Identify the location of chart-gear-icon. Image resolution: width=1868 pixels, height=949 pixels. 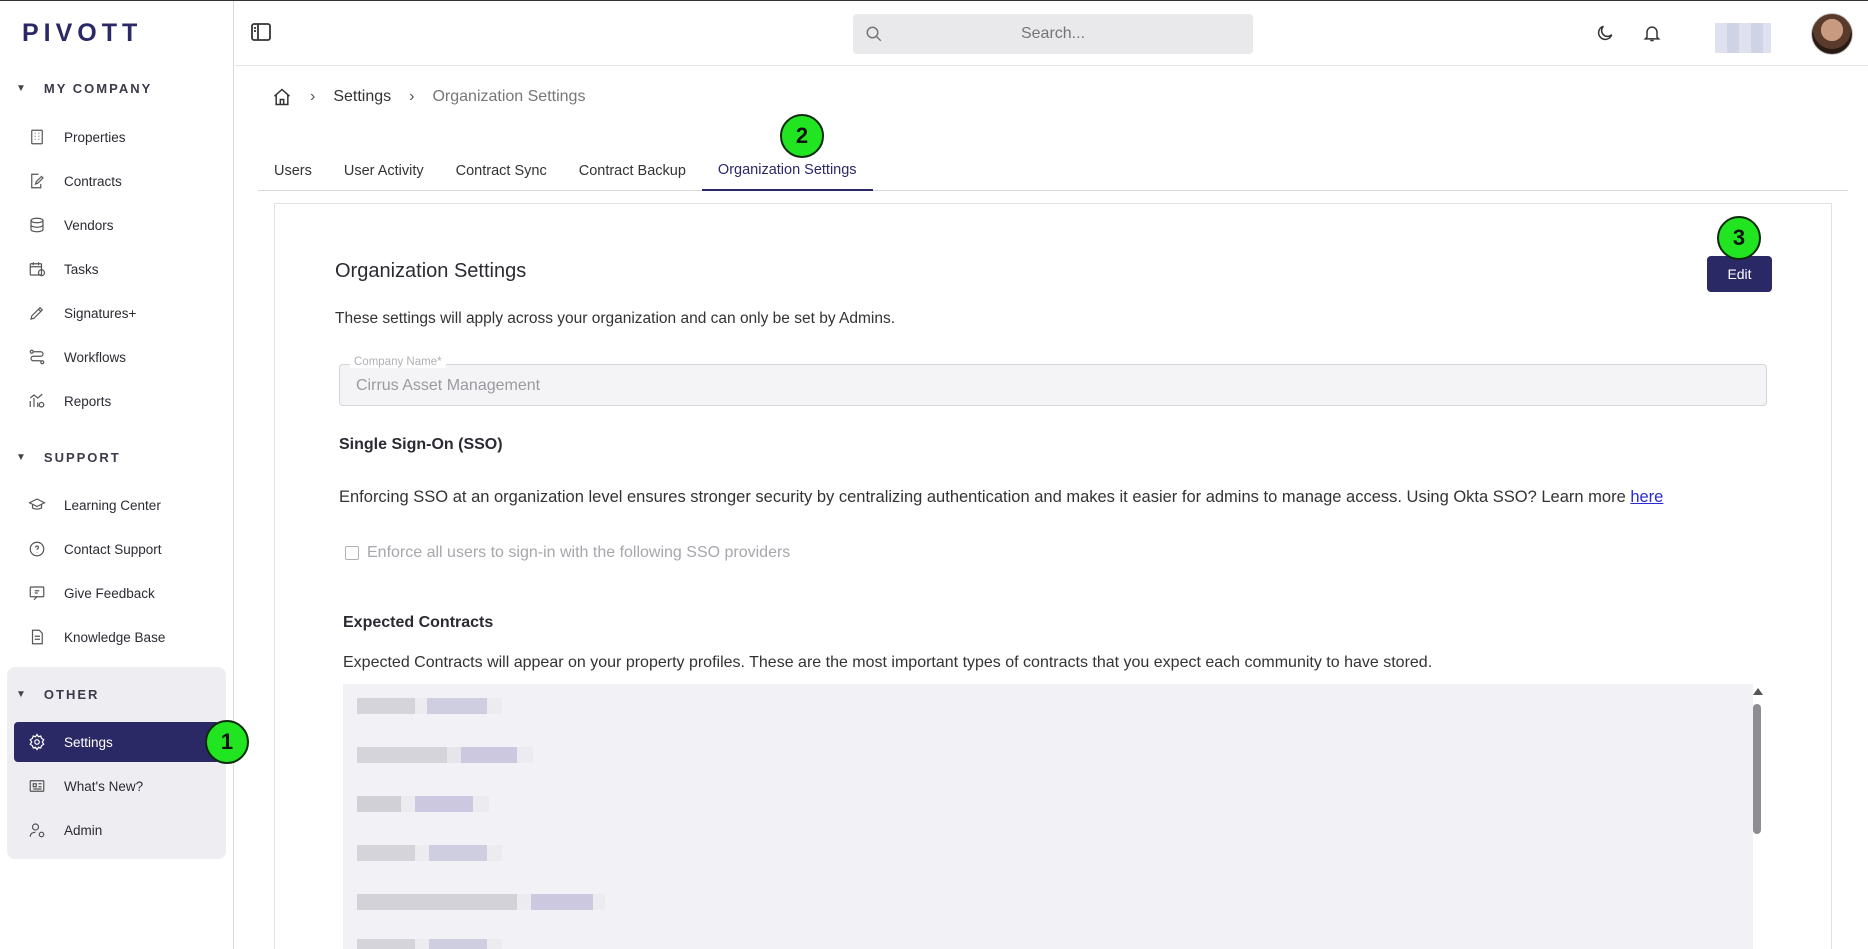
(37, 400).